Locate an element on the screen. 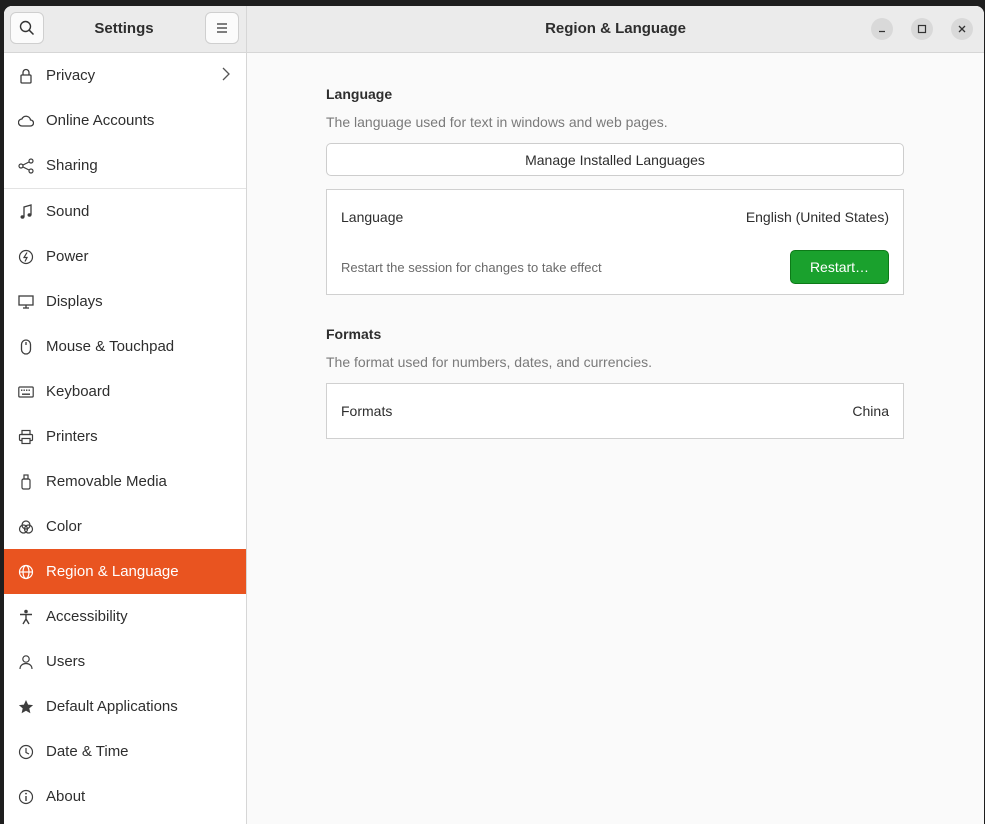  display-icon is located at coordinates (26, 302).